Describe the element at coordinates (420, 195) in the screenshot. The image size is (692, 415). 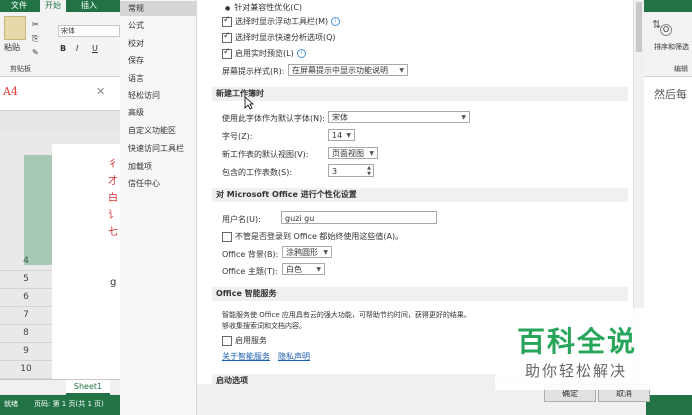
I see `section-personalize: 对 Microsoft Office 进行个性化设置` at that location.